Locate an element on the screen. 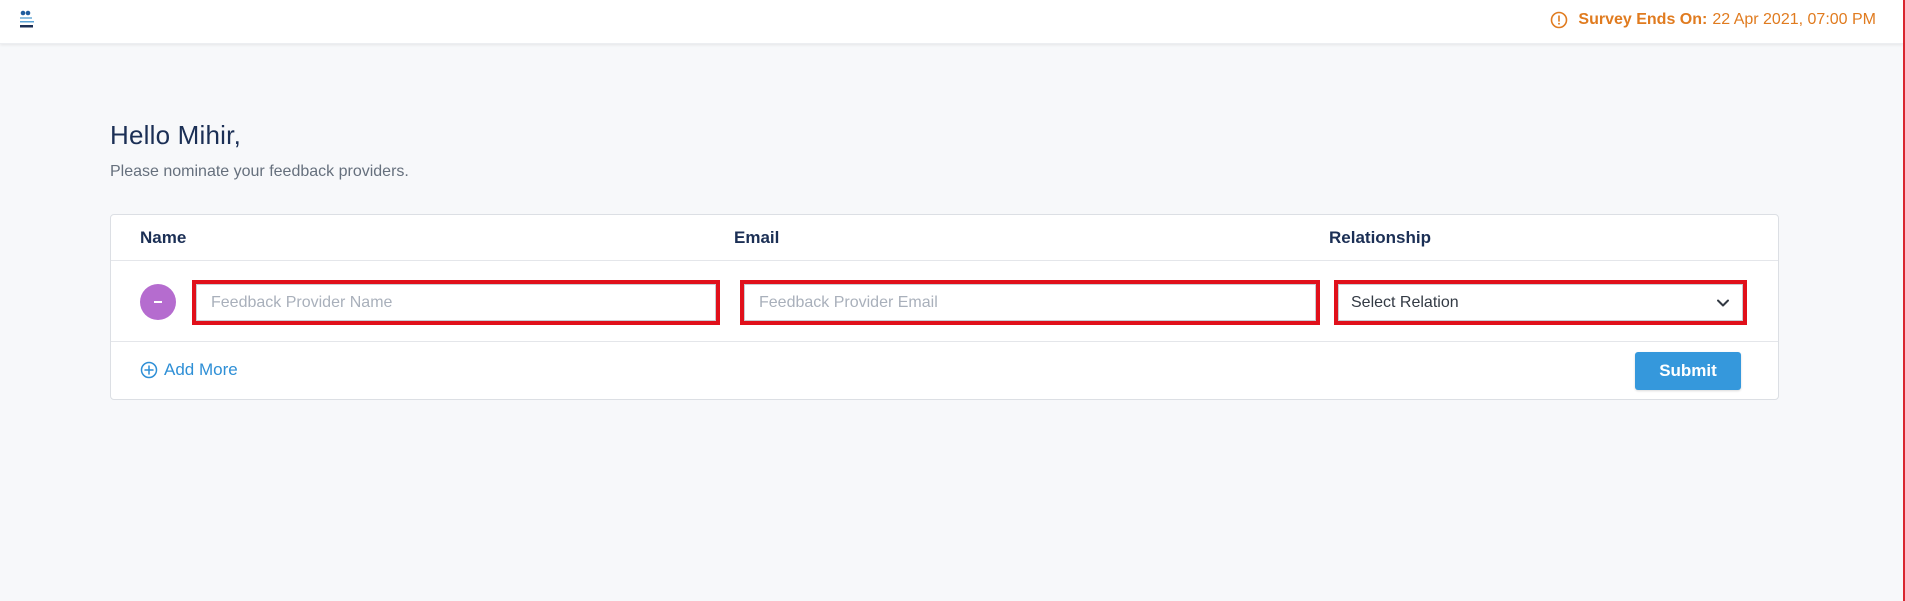 This screenshot has width=1905, height=601. relationship-select: Select Relation is located at coordinates (1540, 302).